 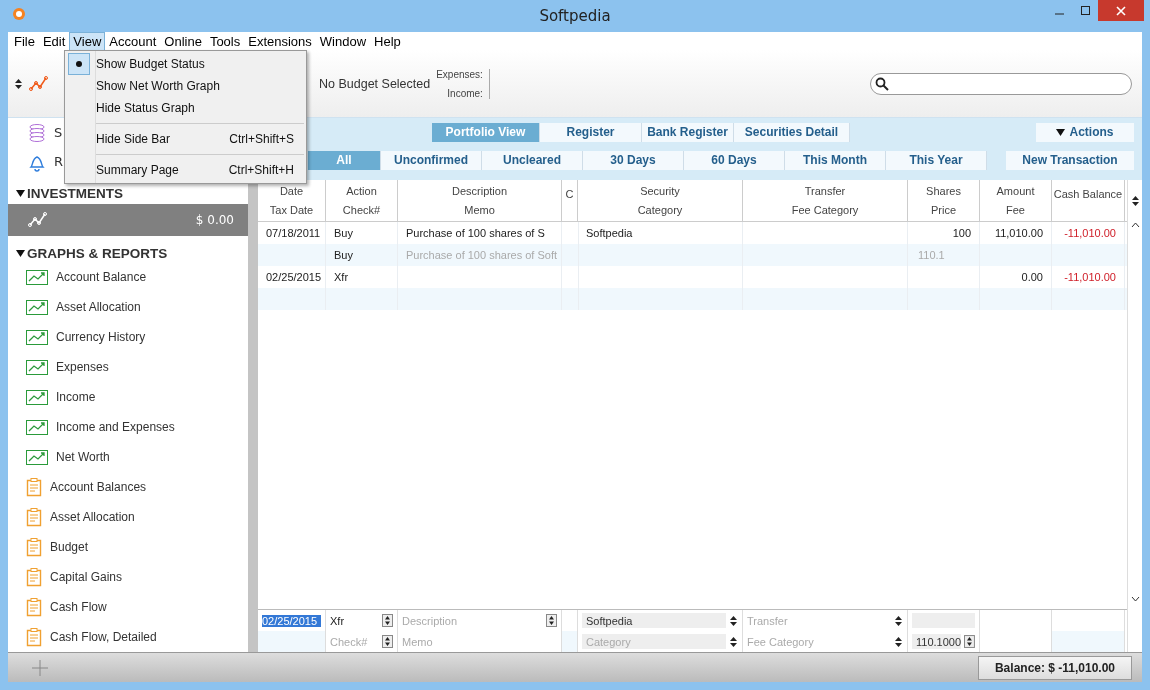 What do you see at coordinates (1135, 599) in the screenshot?
I see `scroll-down-icon` at bounding box center [1135, 599].